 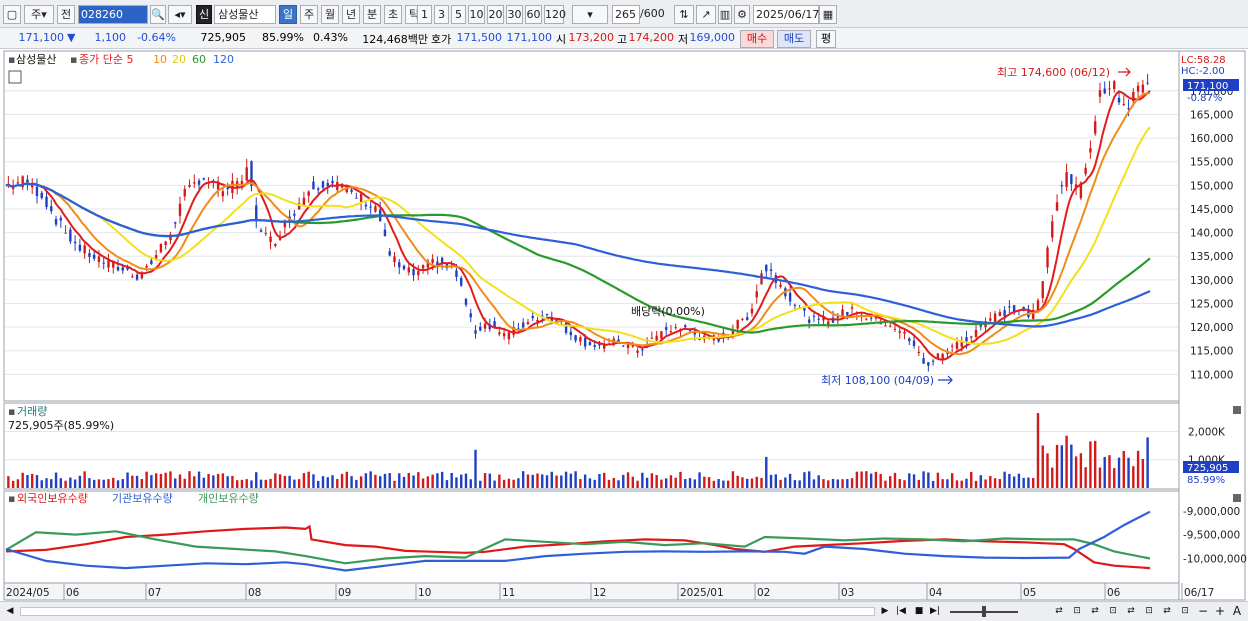 What do you see at coordinates (458, 14) in the screenshot?
I see `interval-tab-5: 5` at bounding box center [458, 14].